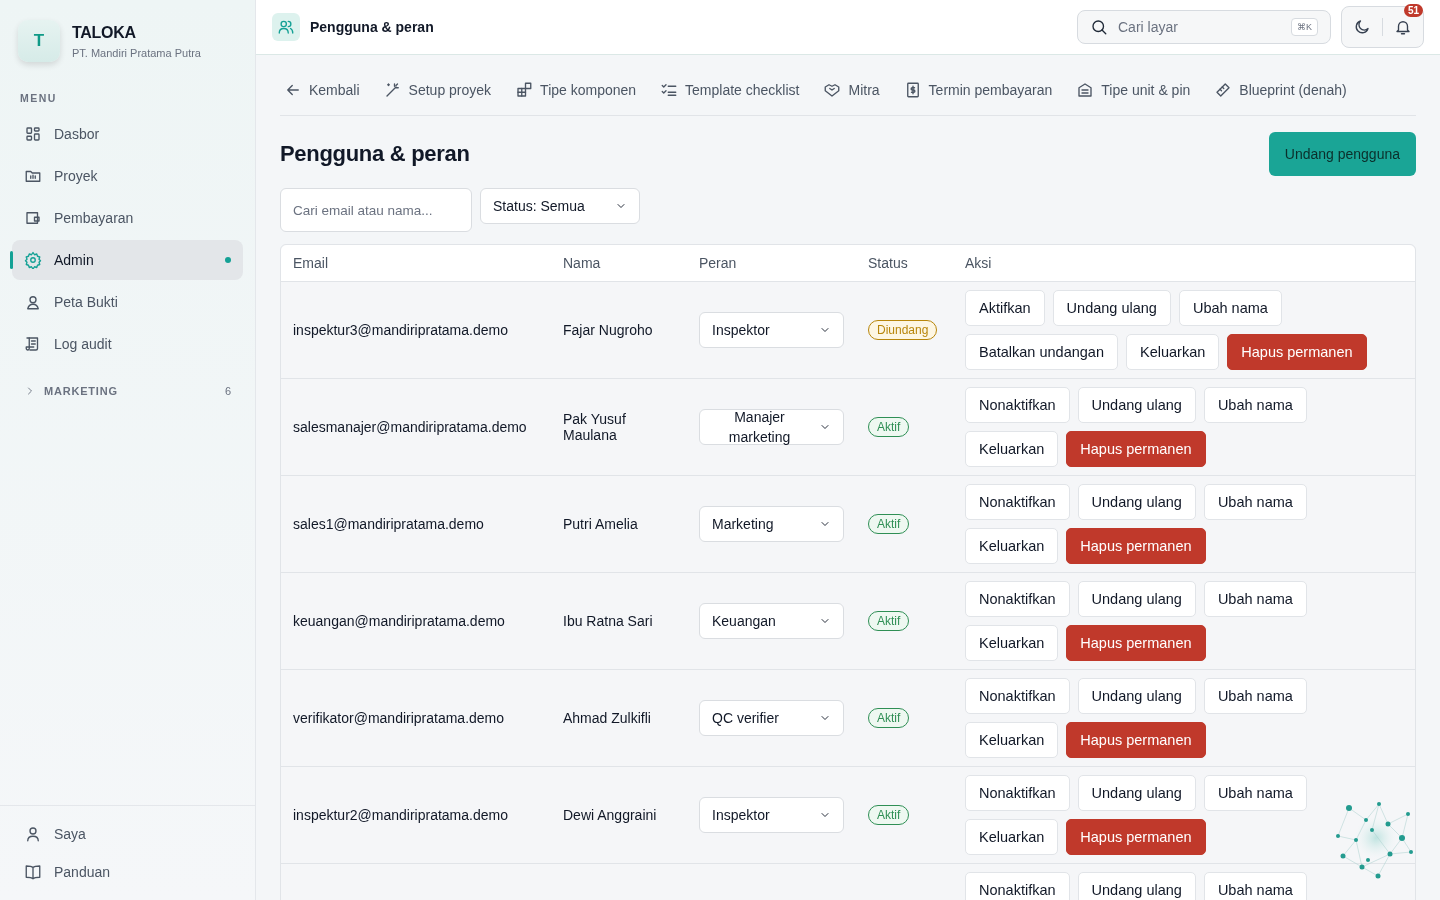 The height and width of the screenshot is (900, 1440). What do you see at coordinates (594, 427) in the screenshot?
I see `name-cell: Pak Yusuf Maulana` at bounding box center [594, 427].